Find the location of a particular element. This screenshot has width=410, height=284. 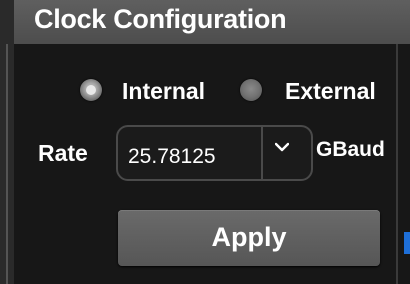

panel-title: Clock Configuration is located at coordinates (160, 19).